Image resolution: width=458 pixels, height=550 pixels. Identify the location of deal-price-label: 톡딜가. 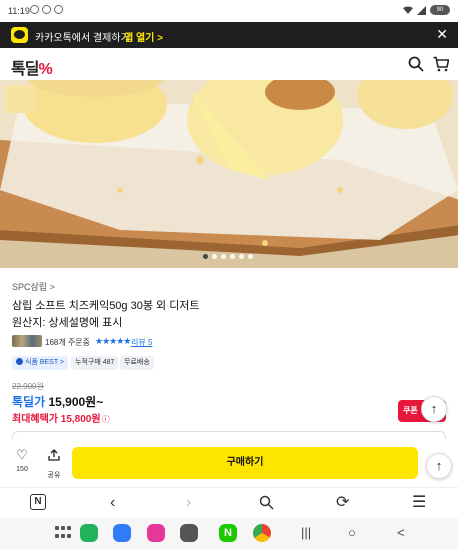
(29, 402).